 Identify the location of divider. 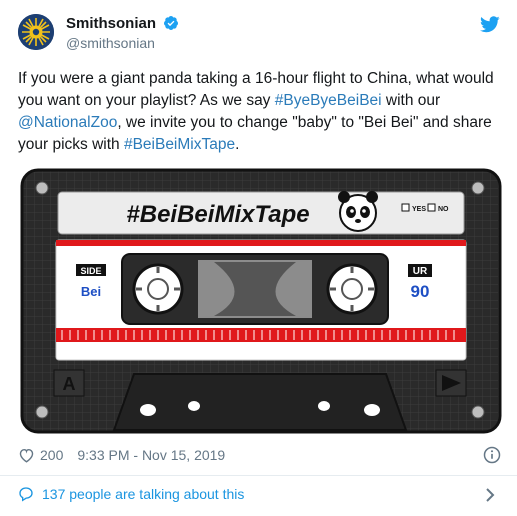
(258, 475).